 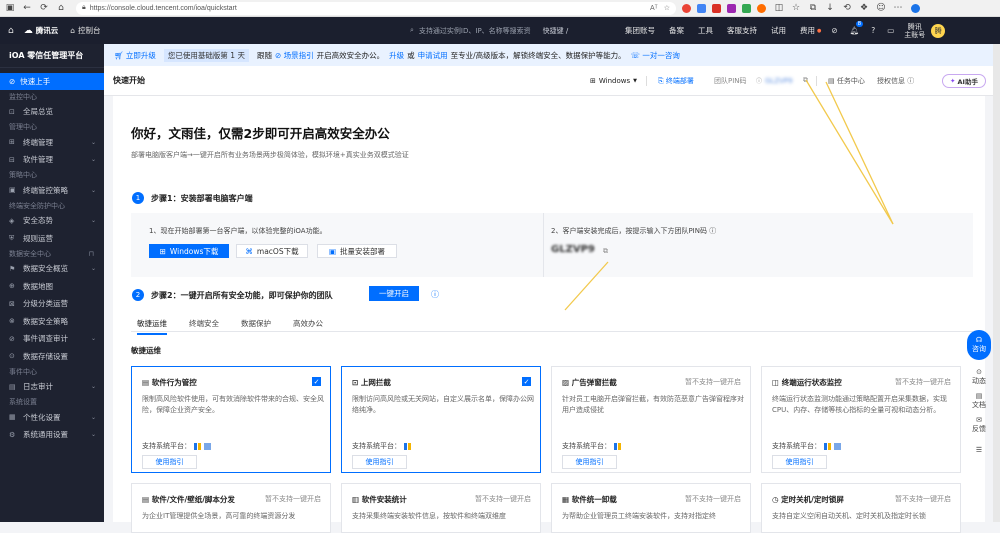 I want to click on float-docs: ▤ 文档, so click(x=979, y=401).